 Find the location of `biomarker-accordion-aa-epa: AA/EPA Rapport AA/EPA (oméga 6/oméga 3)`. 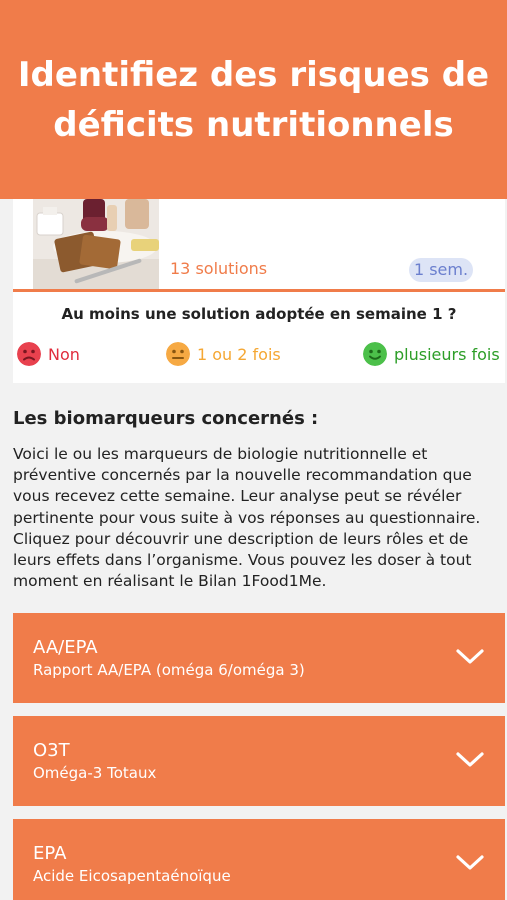

biomarker-accordion-aa-epa: AA/EPA Rapport AA/EPA (oméga 6/oméga 3) is located at coordinates (259, 658).